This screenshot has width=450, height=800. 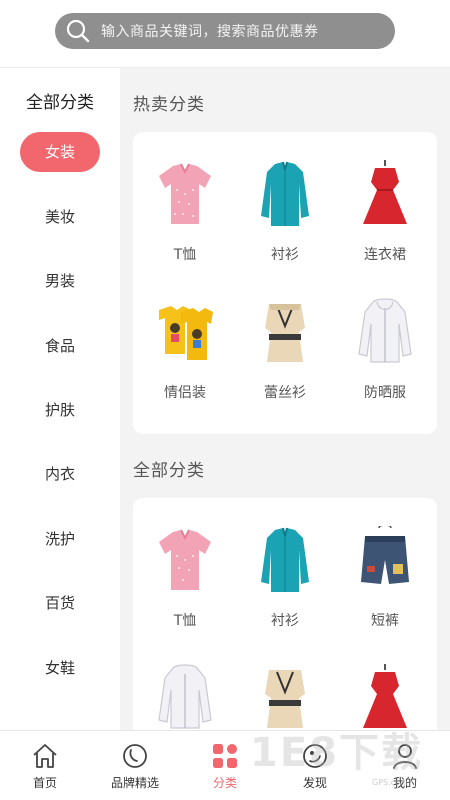 I want to click on tab-label: 发现, so click(x=314, y=783).